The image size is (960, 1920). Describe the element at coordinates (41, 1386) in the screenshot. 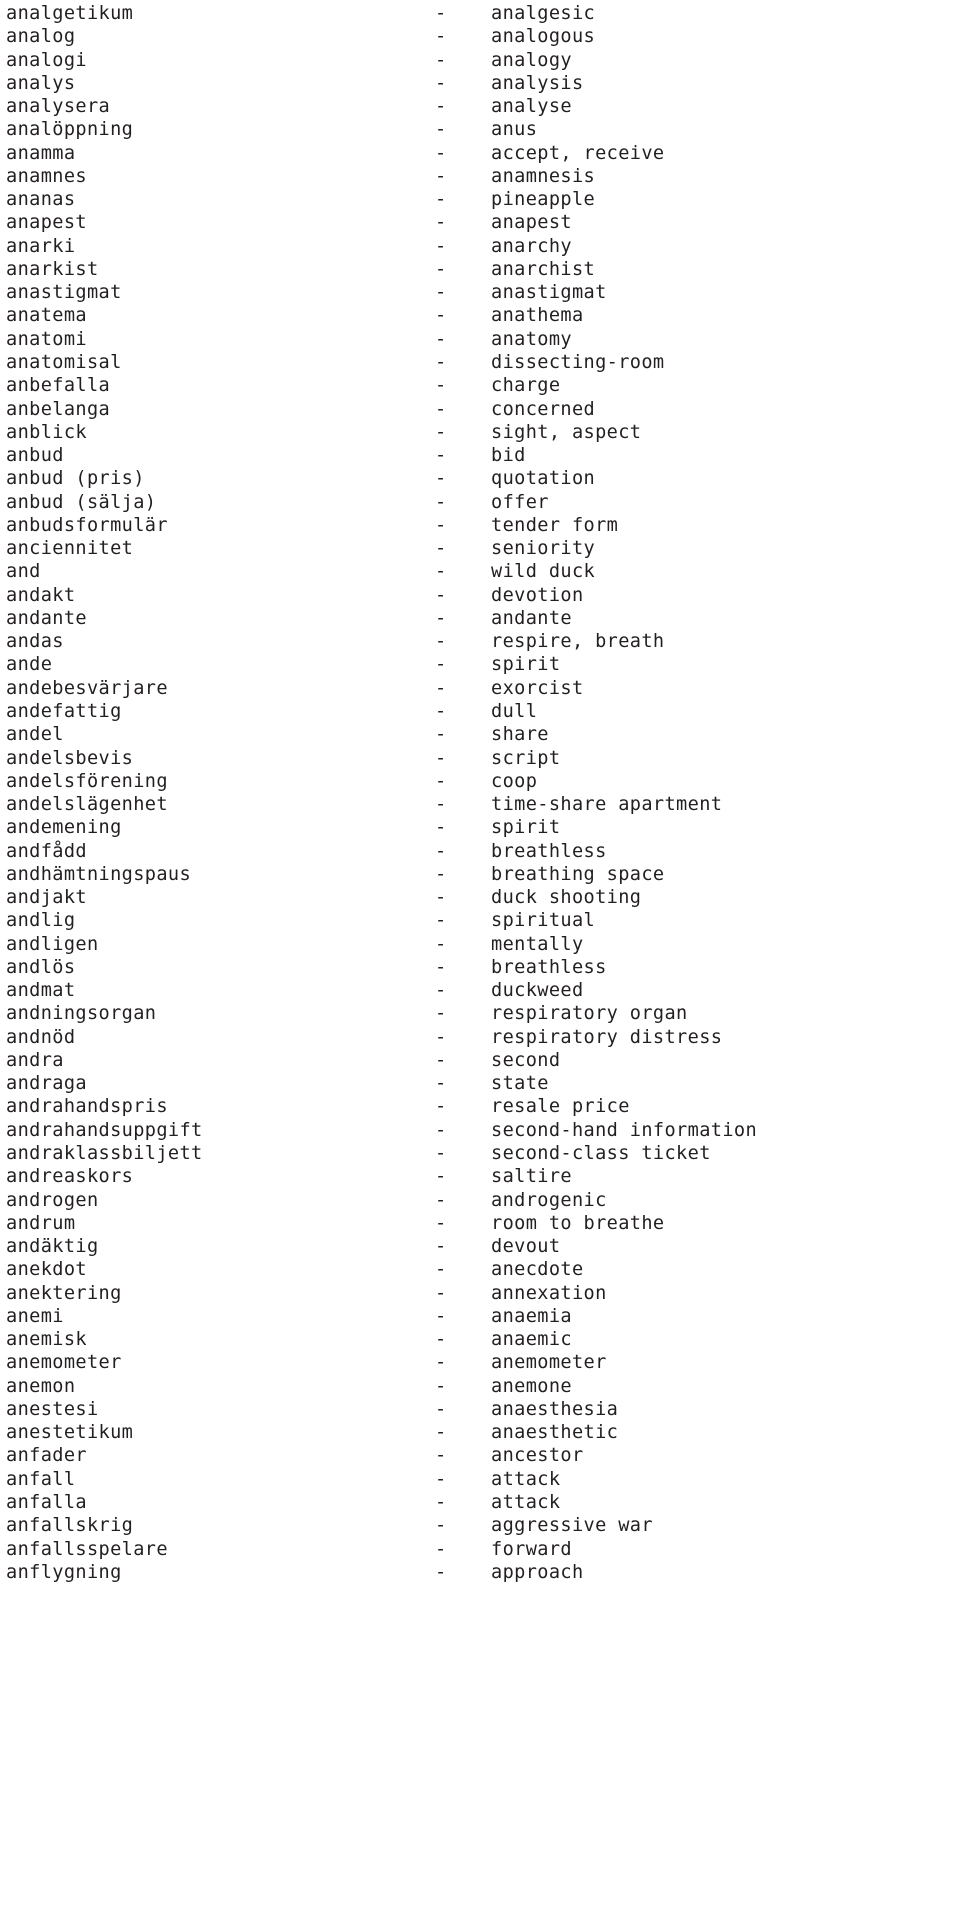

I see `swedish-term: anemon` at that location.